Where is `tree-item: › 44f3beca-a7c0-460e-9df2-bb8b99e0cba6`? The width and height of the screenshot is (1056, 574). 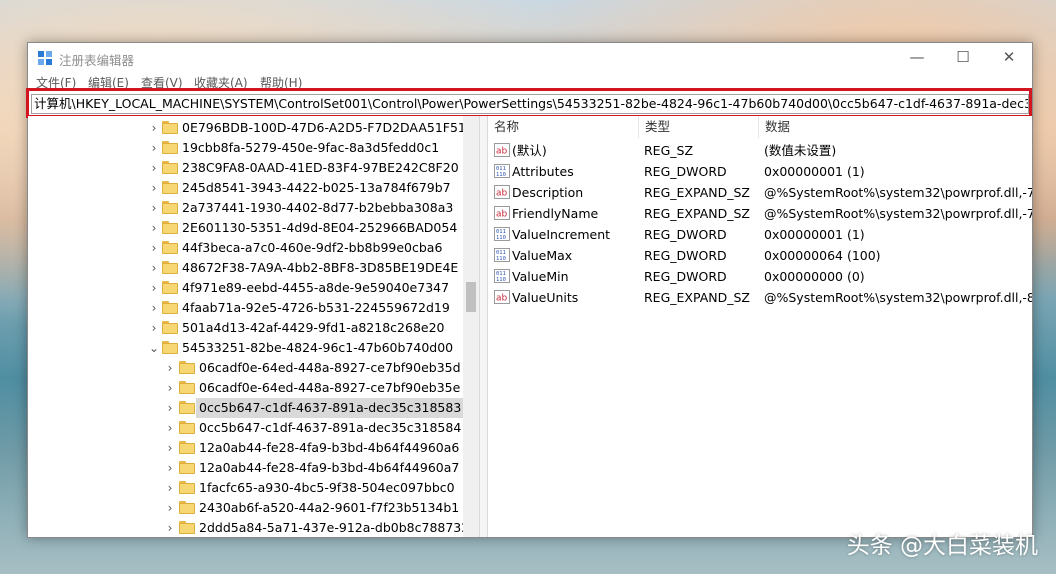 tree-item: › 44f3beca-a7c0-460e-9df2-bb8b99e0cba6 is located at coordinates (245, 248).